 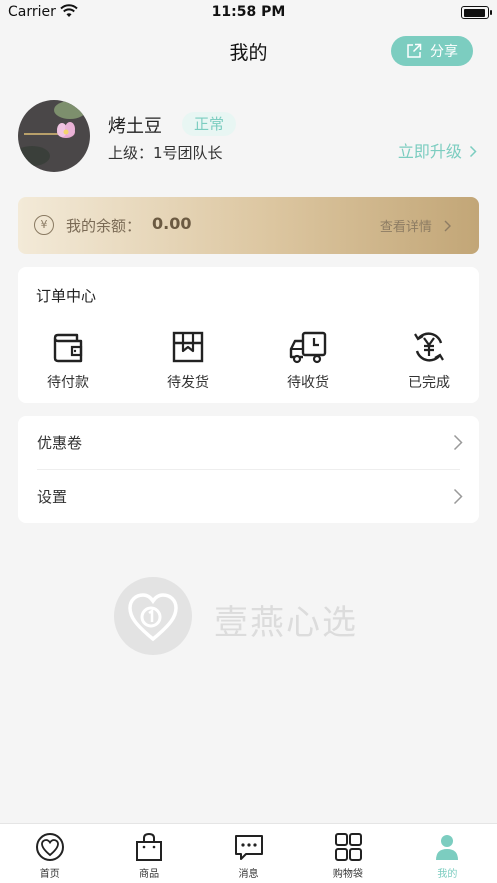 What do you see at coordinates (44, 225) in the screenshot?
I see `yen-icon: ¥` at bounding box center [44, 225].